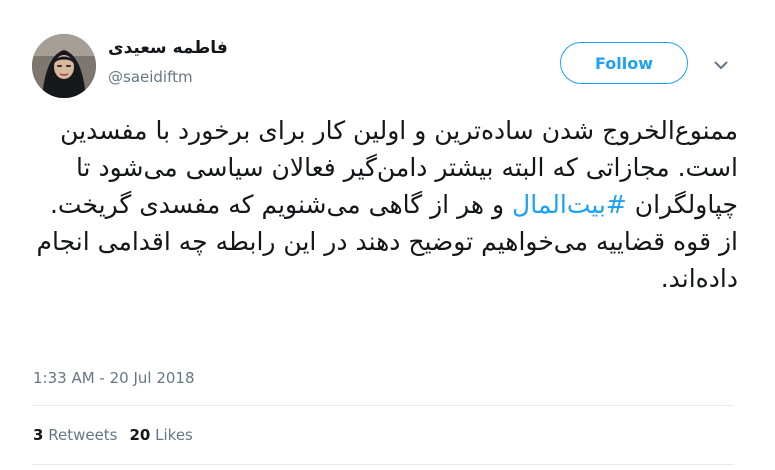 This screenshot has width=775, height=470. What do you see at coordinates (83, 435) in the screenshot?
I see `retweets-label: Retweets` at bounding box center [83, 435].